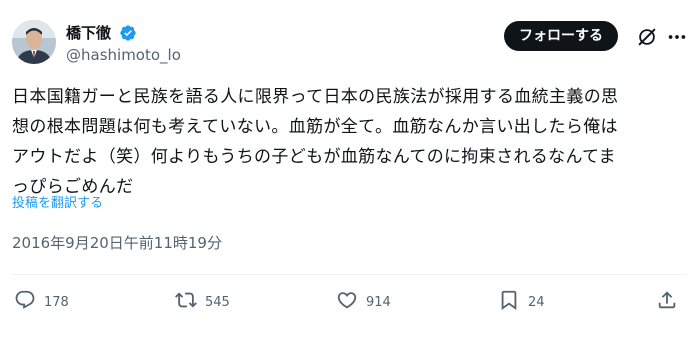 The width and height of the screenshot is (698, 338). I want to click on share-button, so click(667, 302).